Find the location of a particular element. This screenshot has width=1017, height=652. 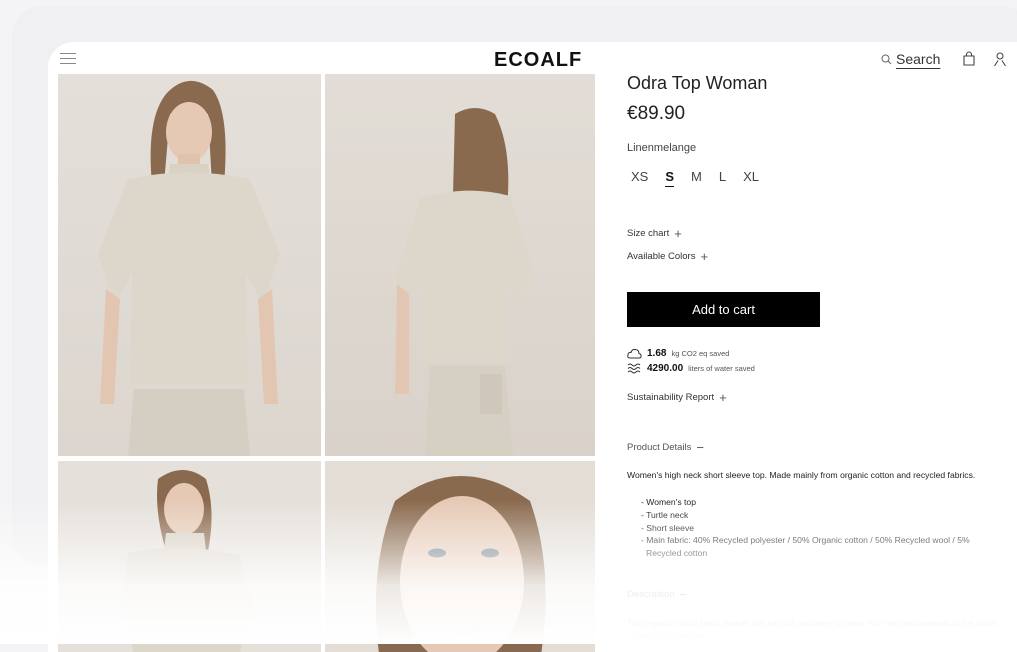

site-header: ECOALF Search is located at coordinates (532, 58).